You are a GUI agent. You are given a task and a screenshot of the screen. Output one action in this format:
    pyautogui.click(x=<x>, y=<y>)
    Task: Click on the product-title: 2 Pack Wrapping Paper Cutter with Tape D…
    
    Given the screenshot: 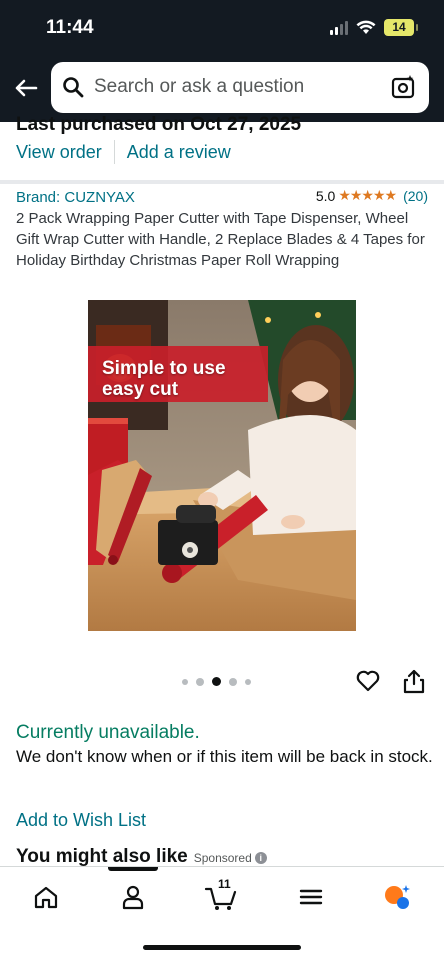 What is the action you would take?
    pyautogui.click(x=220, y=239)
    